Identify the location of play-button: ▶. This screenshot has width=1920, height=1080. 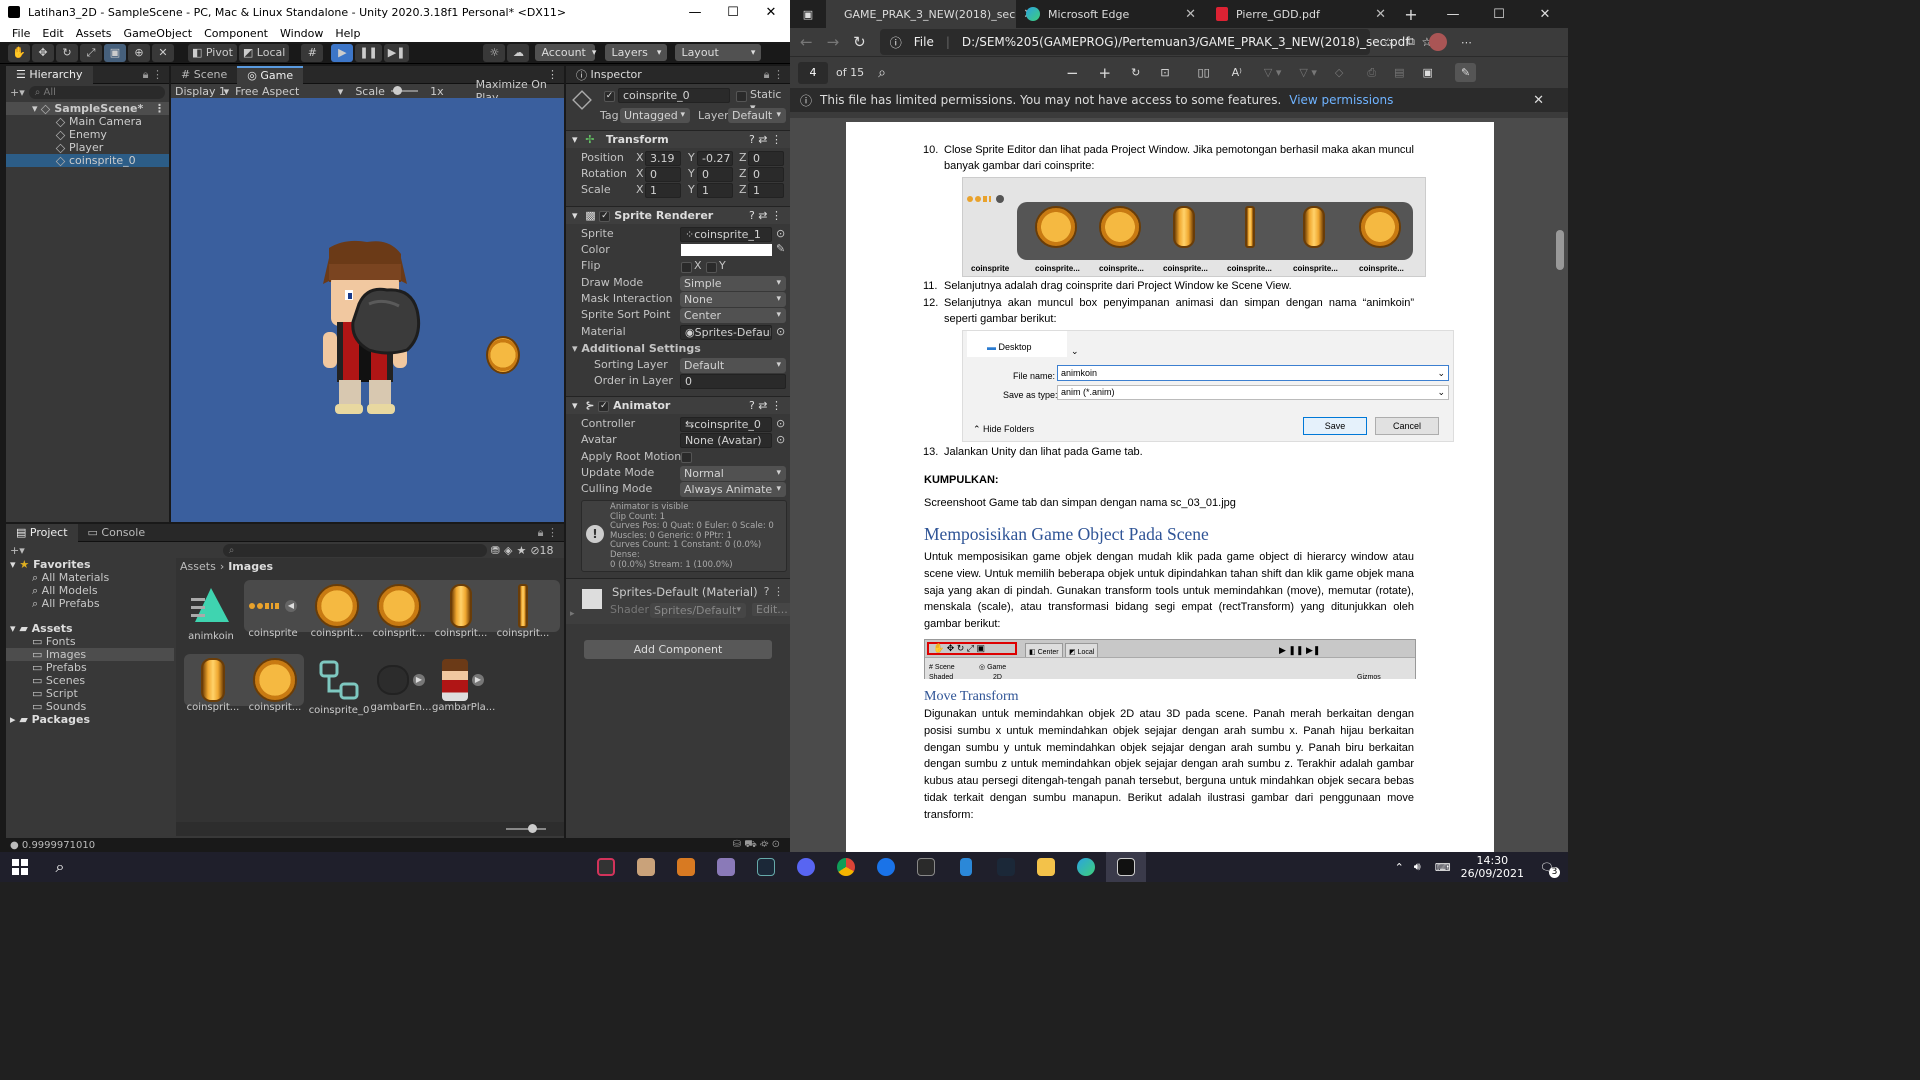
(342, 52).